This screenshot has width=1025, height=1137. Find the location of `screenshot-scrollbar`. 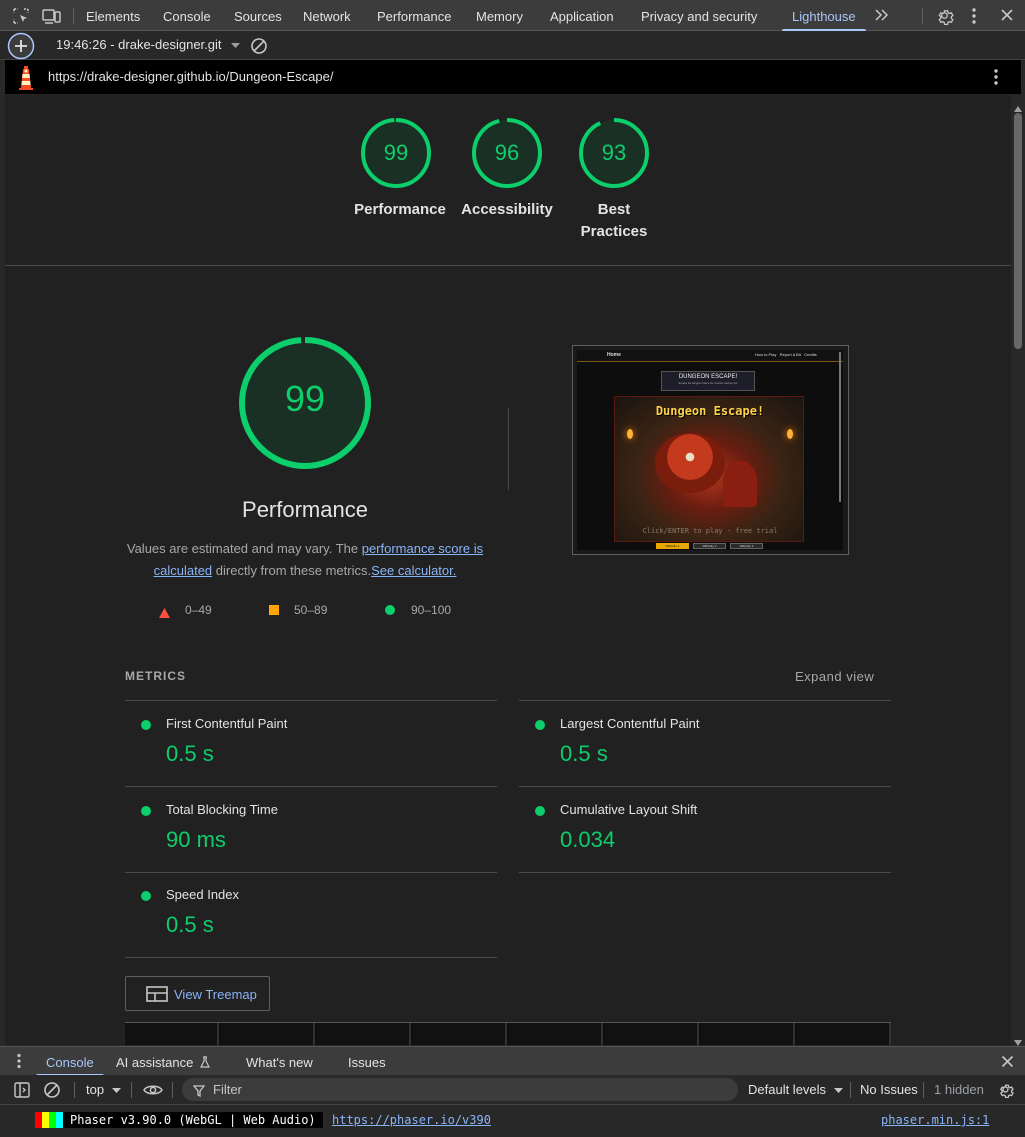

screenshot-scrollbar is located at coordinates (840, 427).